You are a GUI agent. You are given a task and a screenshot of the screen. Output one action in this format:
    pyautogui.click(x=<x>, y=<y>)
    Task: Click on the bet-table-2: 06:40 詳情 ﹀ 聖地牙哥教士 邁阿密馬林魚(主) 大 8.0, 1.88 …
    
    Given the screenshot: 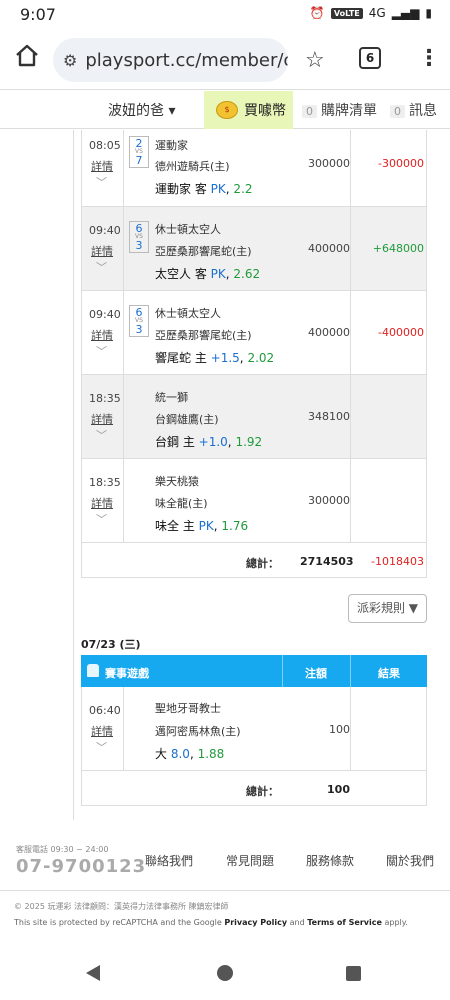 What is the action you would take?
    pyautogui.click(x=254, y=746)
    